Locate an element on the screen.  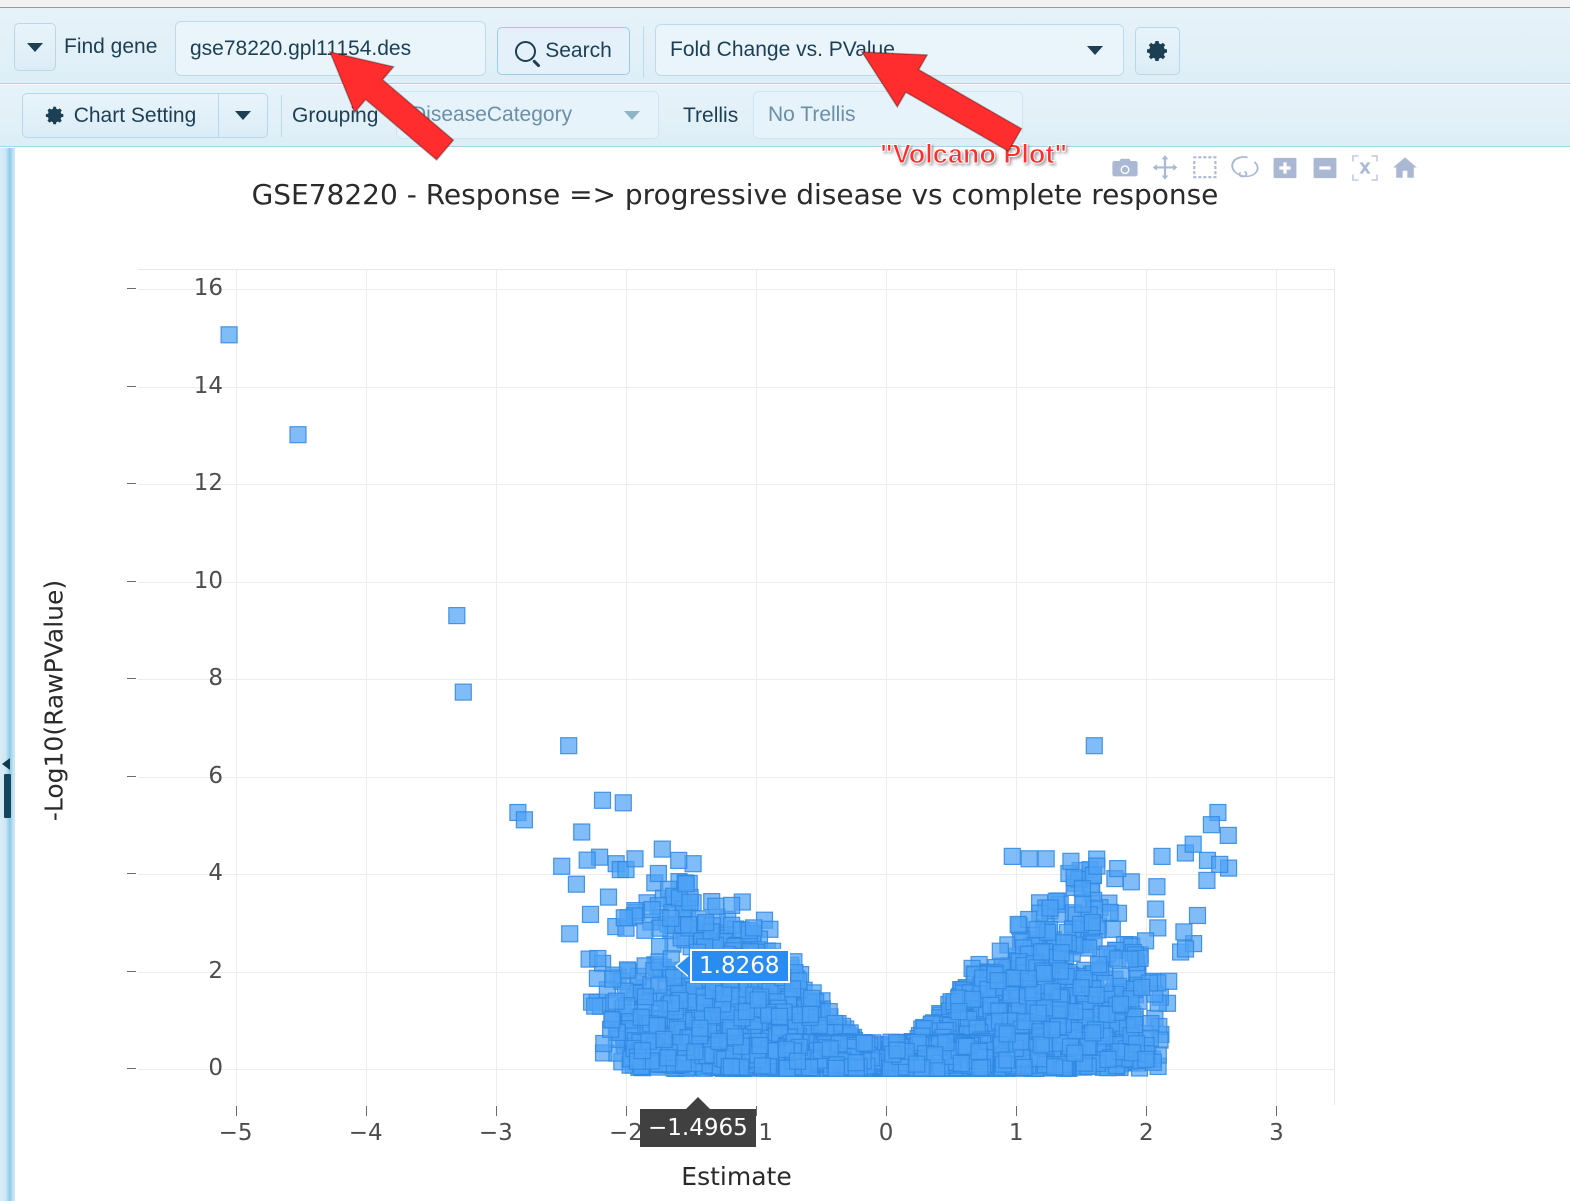
x-axis-tick-label: 3 is located at coordinates (1276, 1133).